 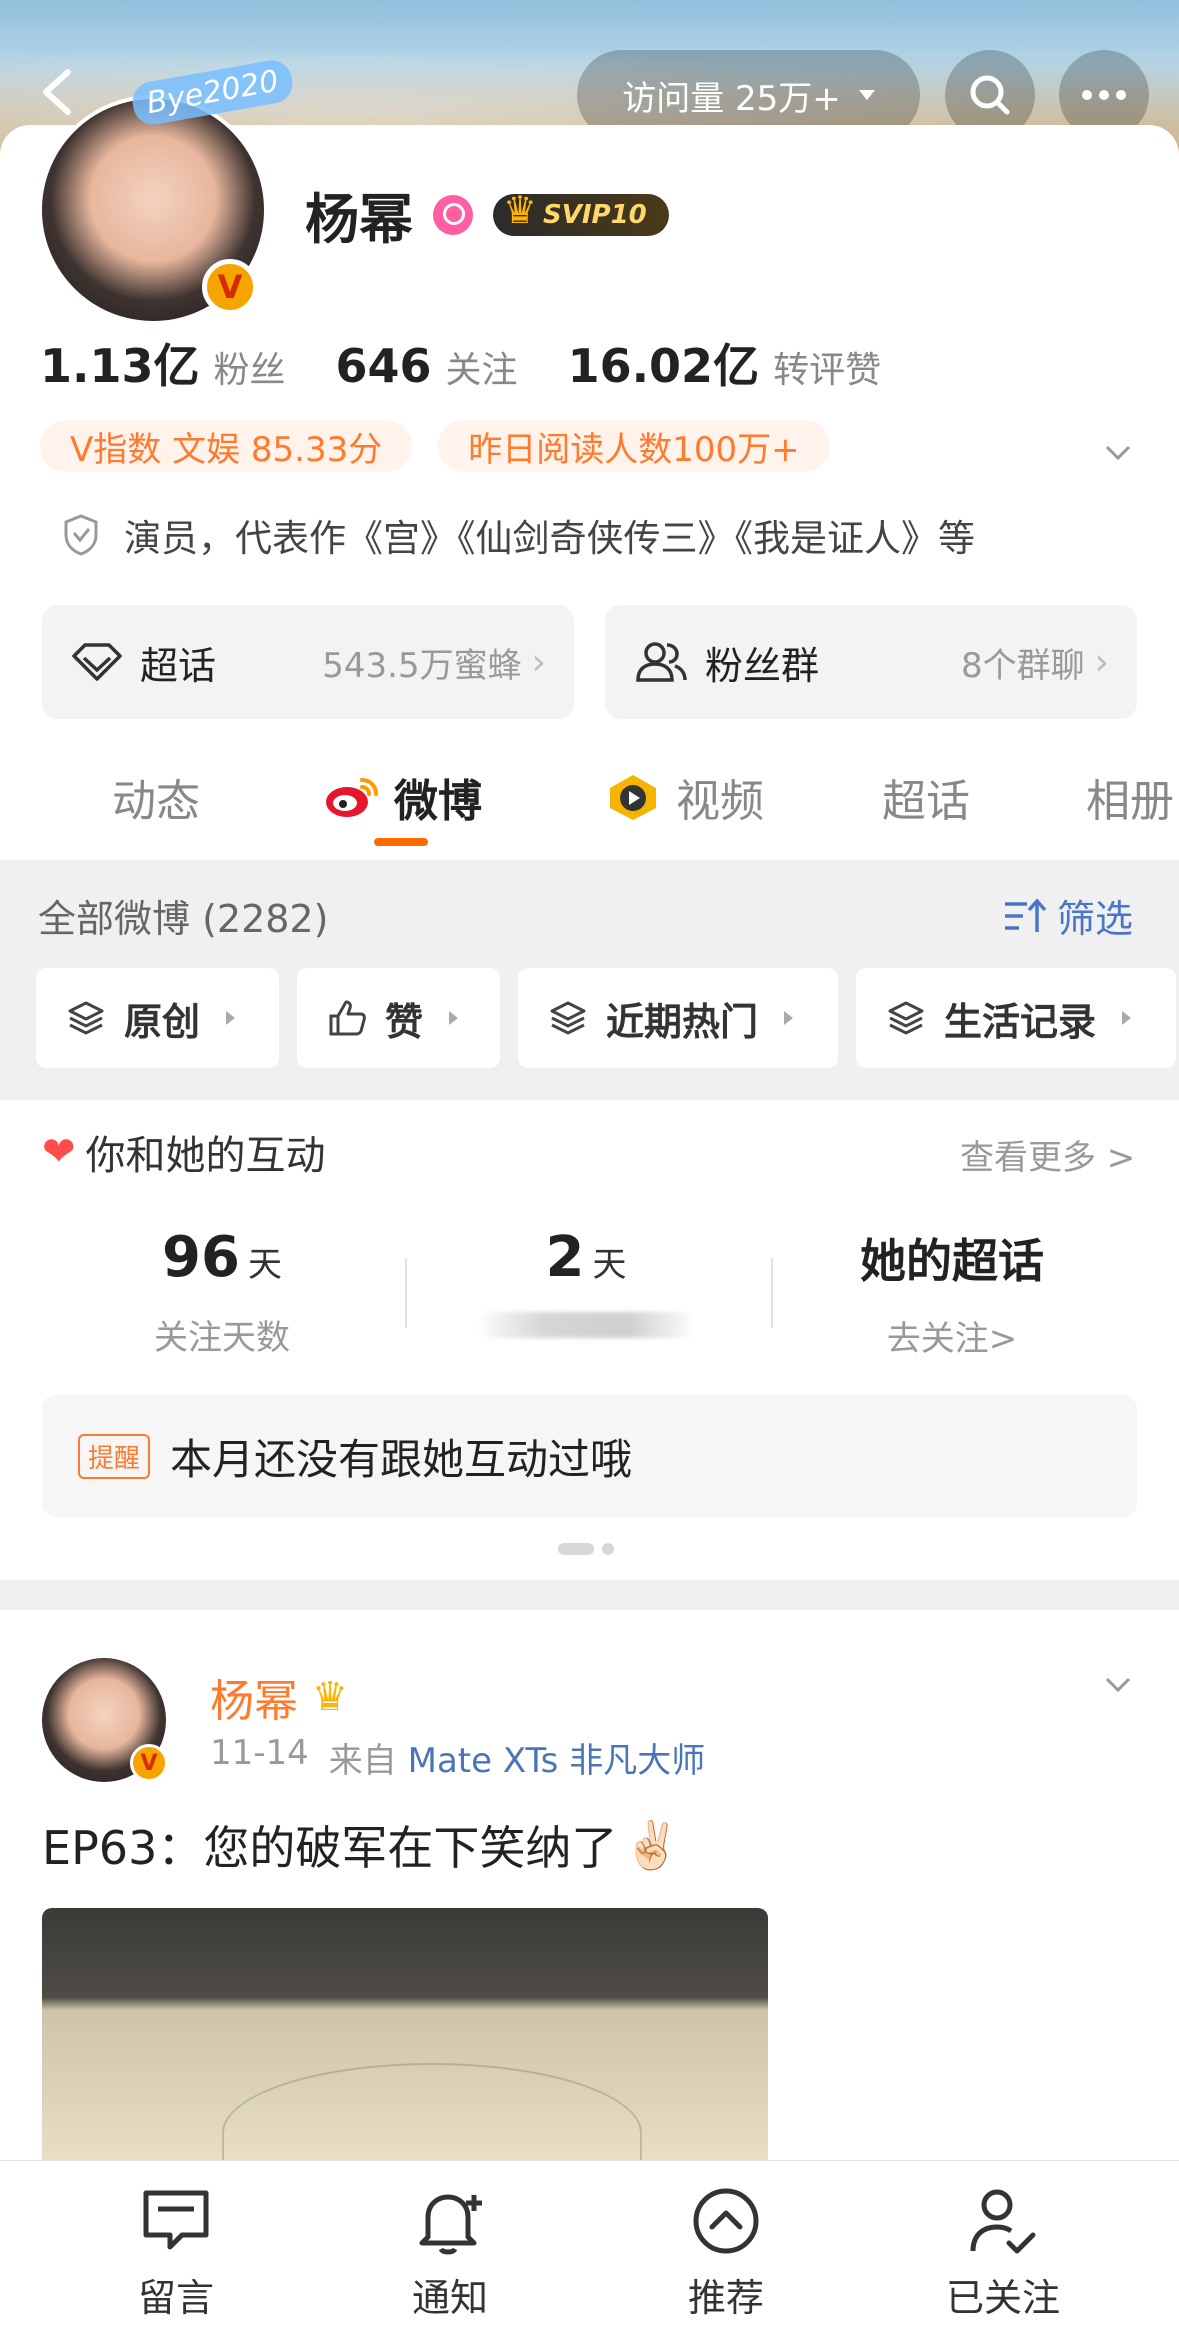 I want to click on reminder-tag: 提醒, so click(x=114, y=1456).